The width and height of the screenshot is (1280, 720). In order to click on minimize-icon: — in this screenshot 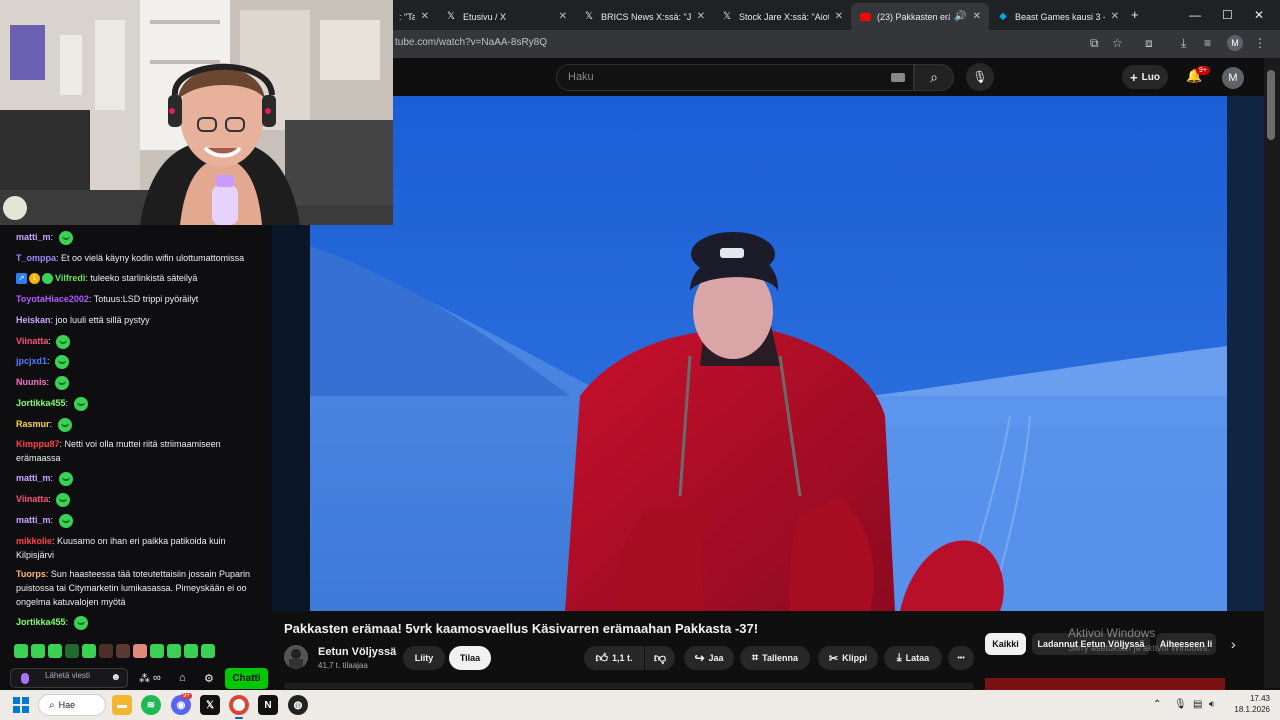, I will do `click(1195, 15)`.